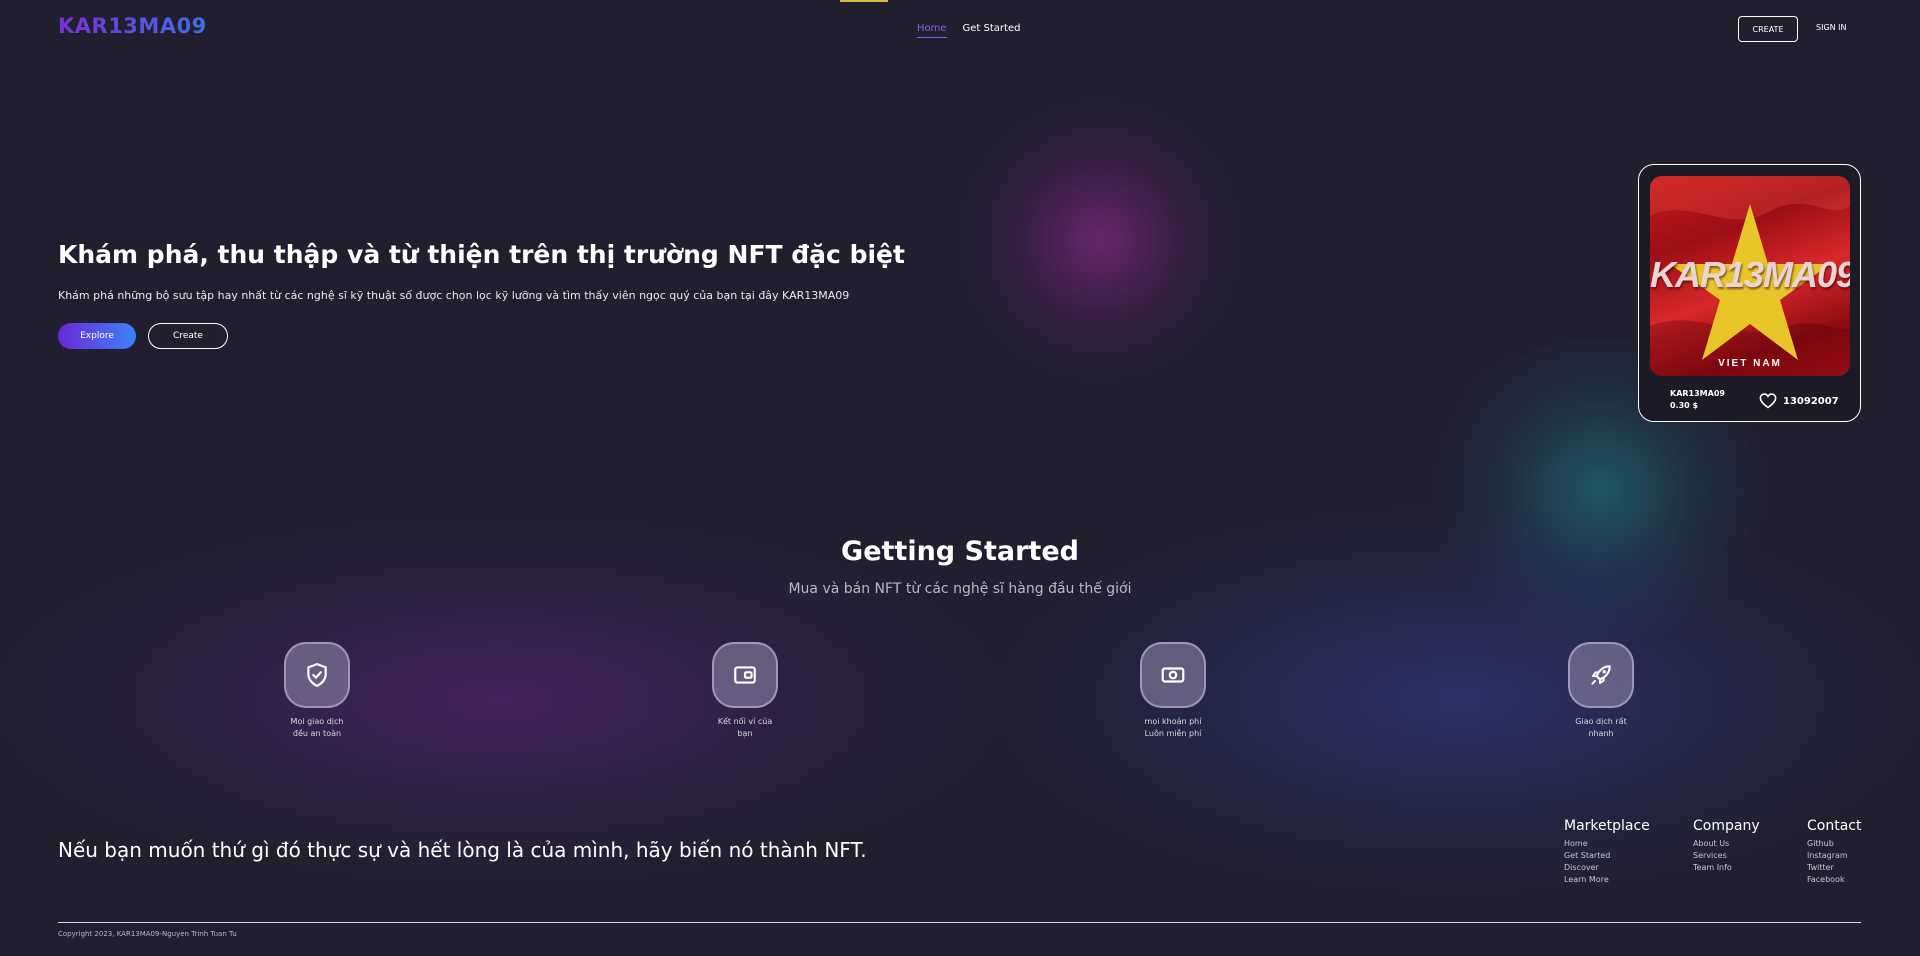 Image resolution: width=1920 pixels, height=956 pixels. What do you see at coordinates (932, 30) in the screenshot?
I see `nav-link-home: Home` at bounding box center [932, 30].